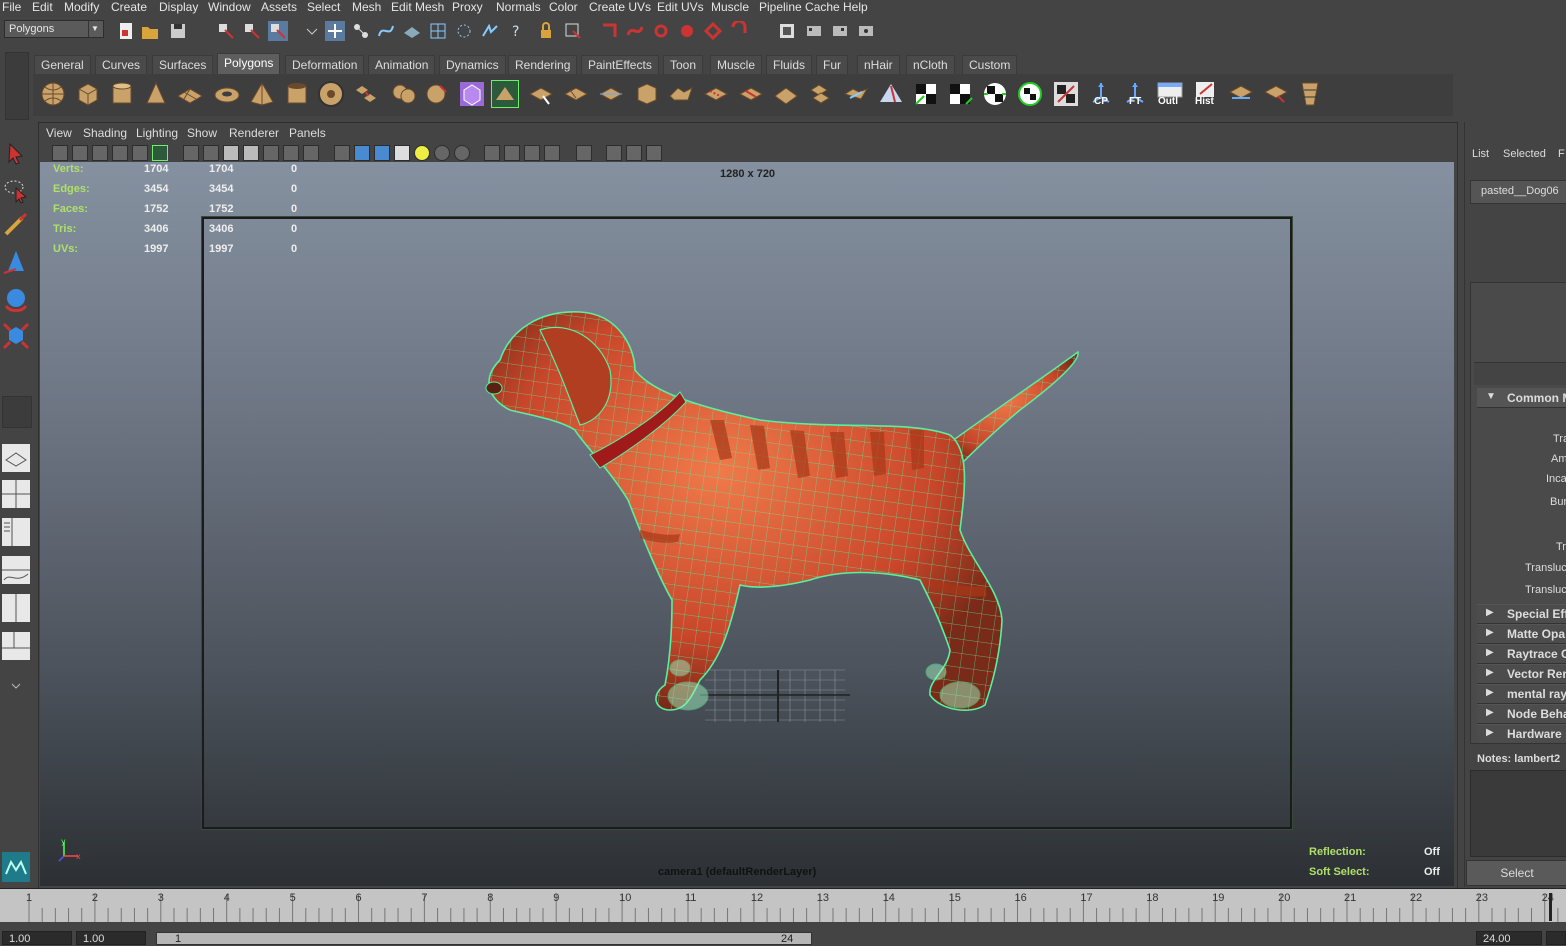  What do you see at coordinates (16, 458) in the screenshot?
I see `single-perspective-layout-icon` at bounding box center [16, 458].